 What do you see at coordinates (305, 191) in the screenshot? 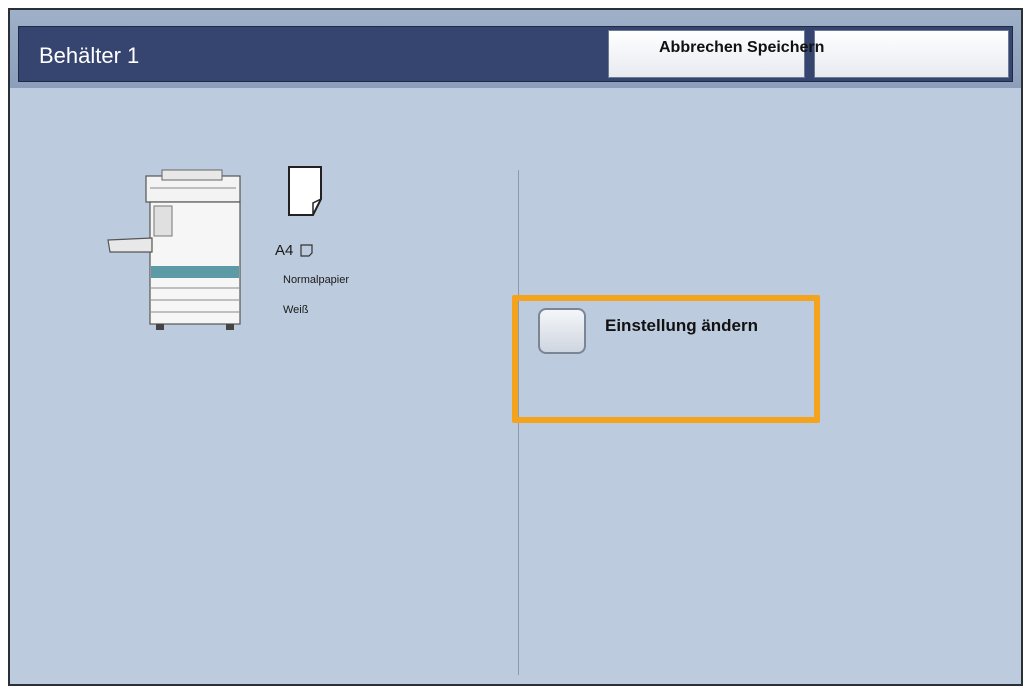
I see `paper-sheet-icon` at bounding box center [305, 191].